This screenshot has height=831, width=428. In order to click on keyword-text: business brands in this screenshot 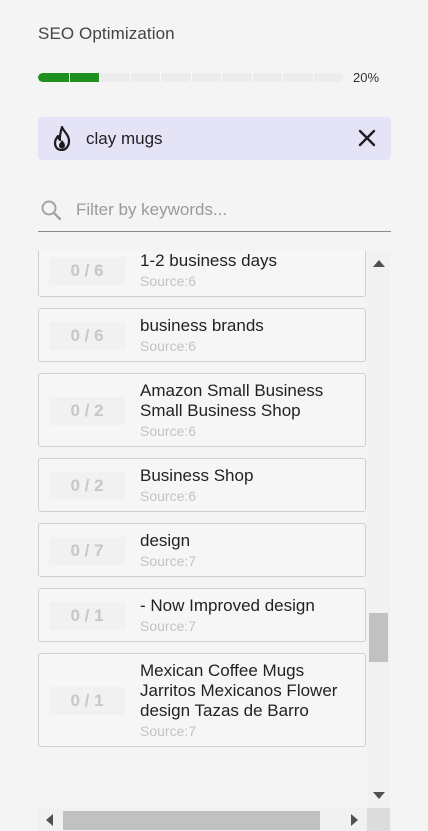, I will do `click(247, 326)`.